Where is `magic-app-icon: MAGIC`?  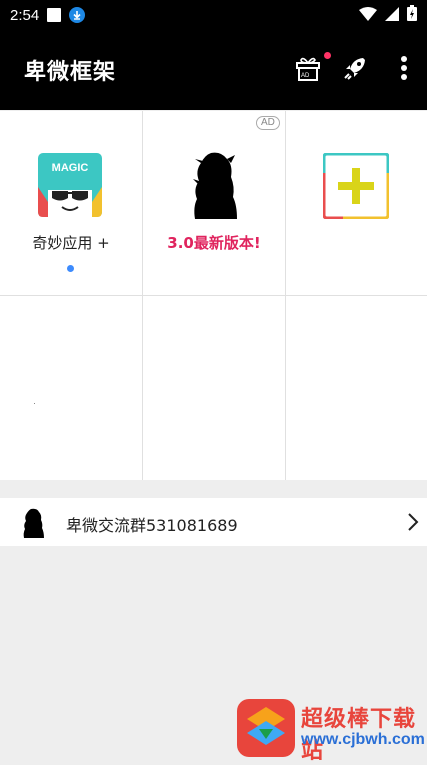
magic-app-icon: MAGIC is located at coordinates (70, 185).